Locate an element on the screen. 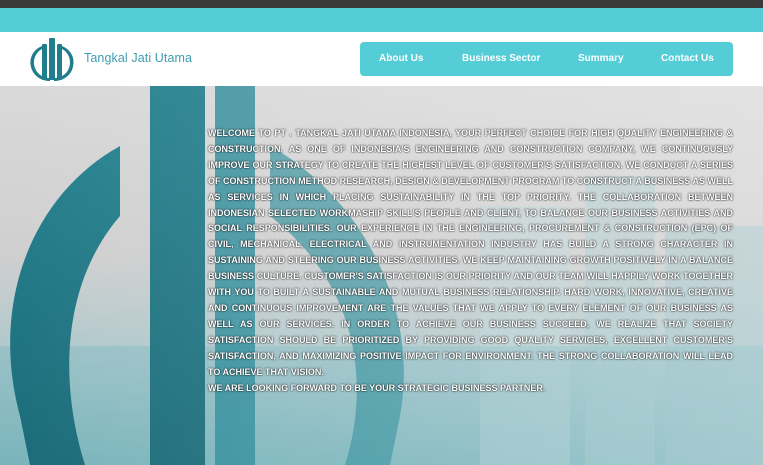 This screenshot has height=465, width=763. nav-business-sector: Business Sector is located at coordinates (501, 58).